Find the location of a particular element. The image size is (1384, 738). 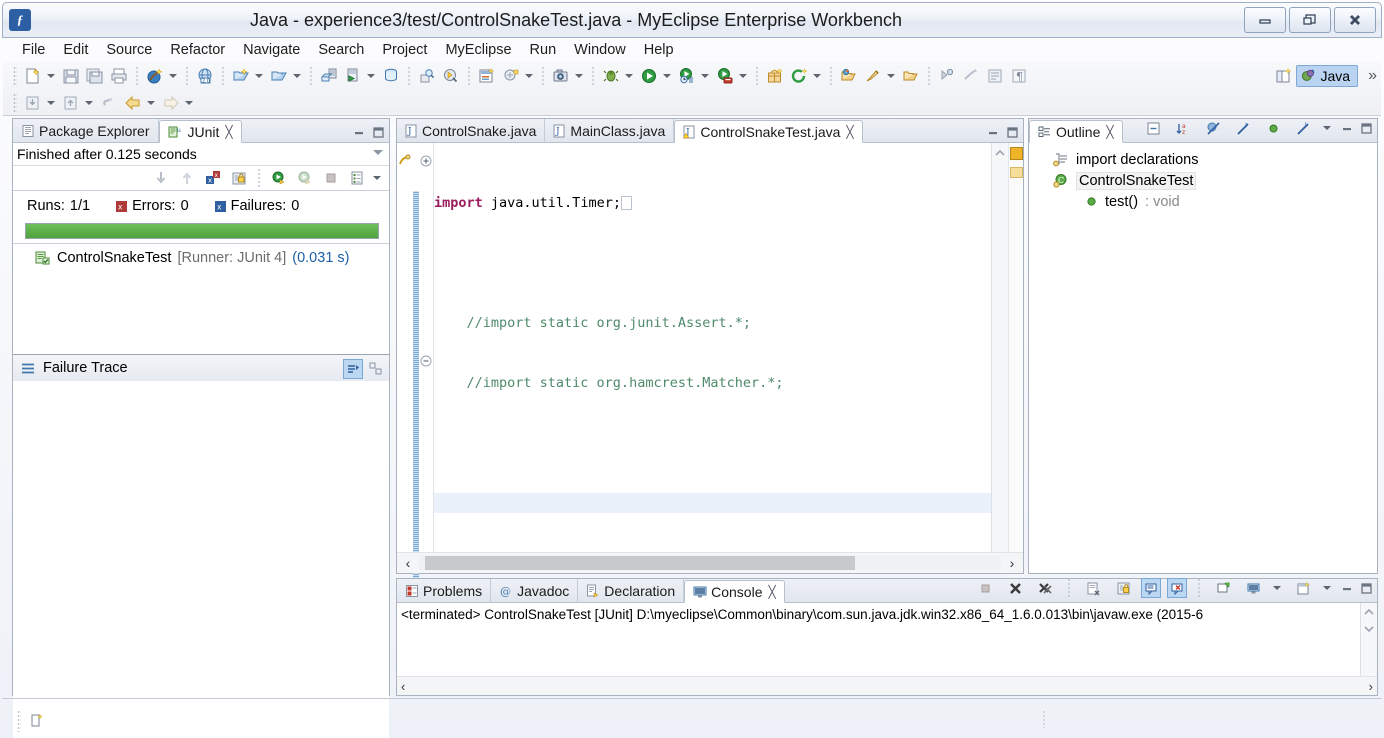

install-icon is located at coordinates (775, 76).